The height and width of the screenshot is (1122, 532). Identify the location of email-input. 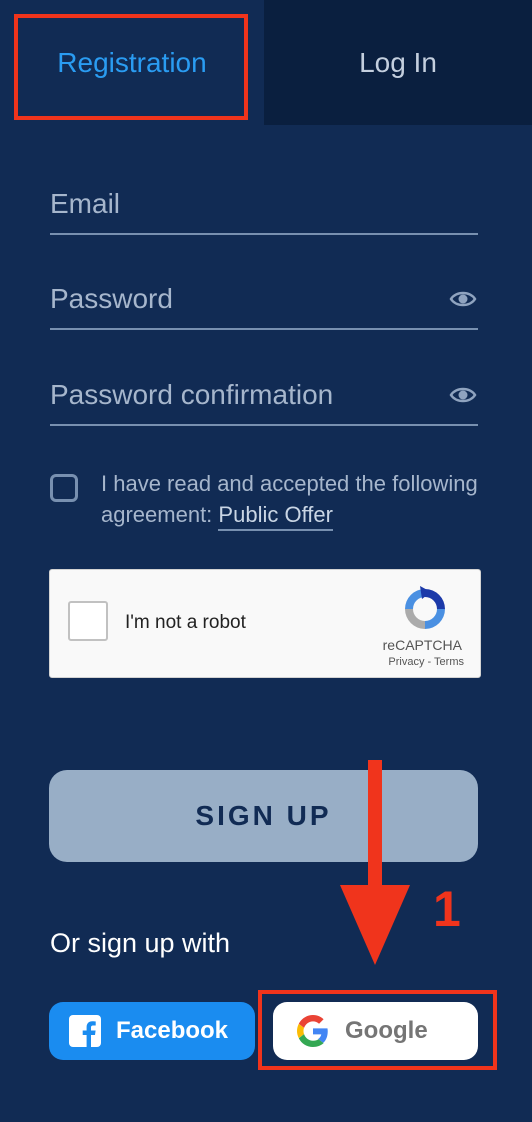
(264, 204).